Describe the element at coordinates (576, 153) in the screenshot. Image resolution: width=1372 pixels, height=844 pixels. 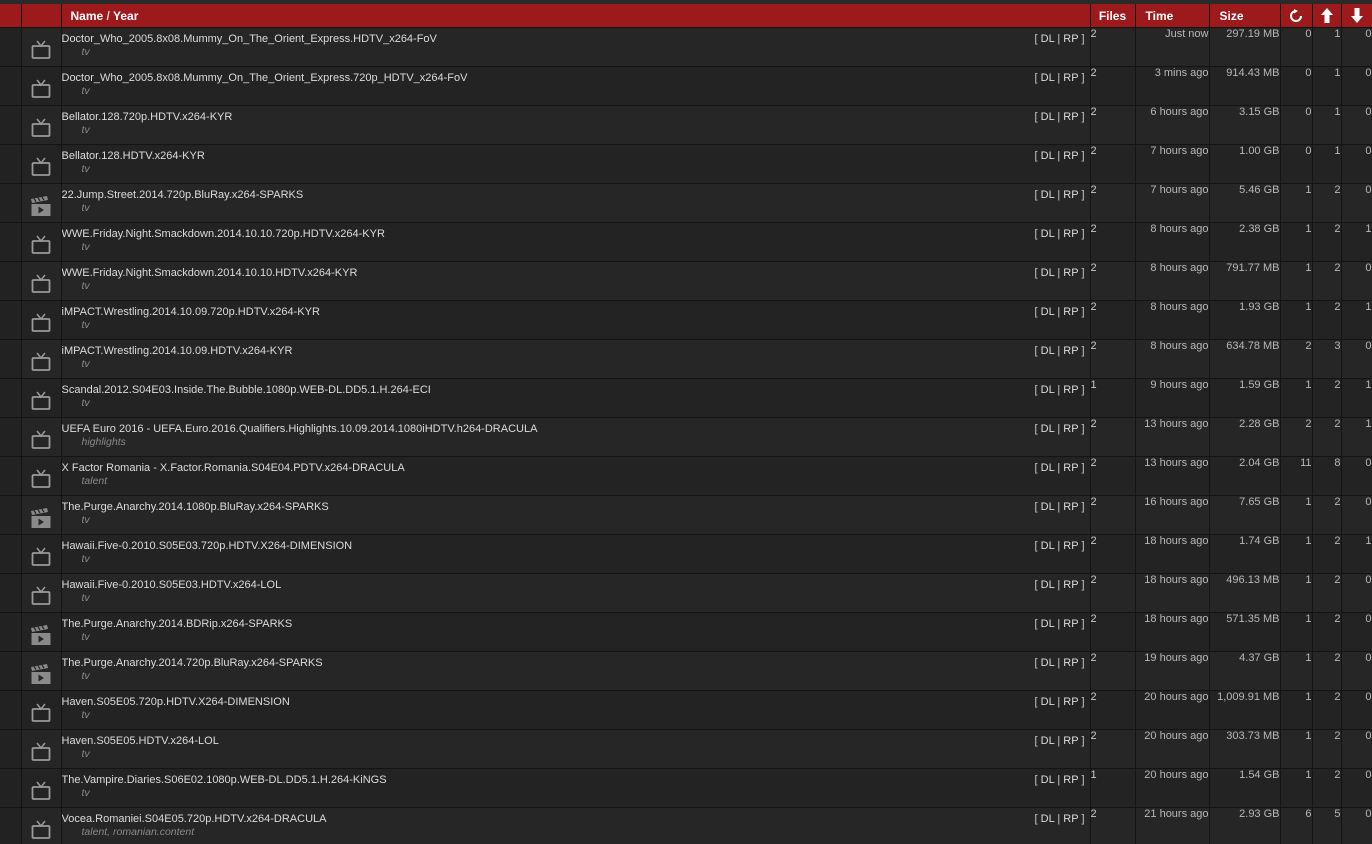
I see `torrent-name-link: Bellator.128.HDTV.x264-KYR` at that location.